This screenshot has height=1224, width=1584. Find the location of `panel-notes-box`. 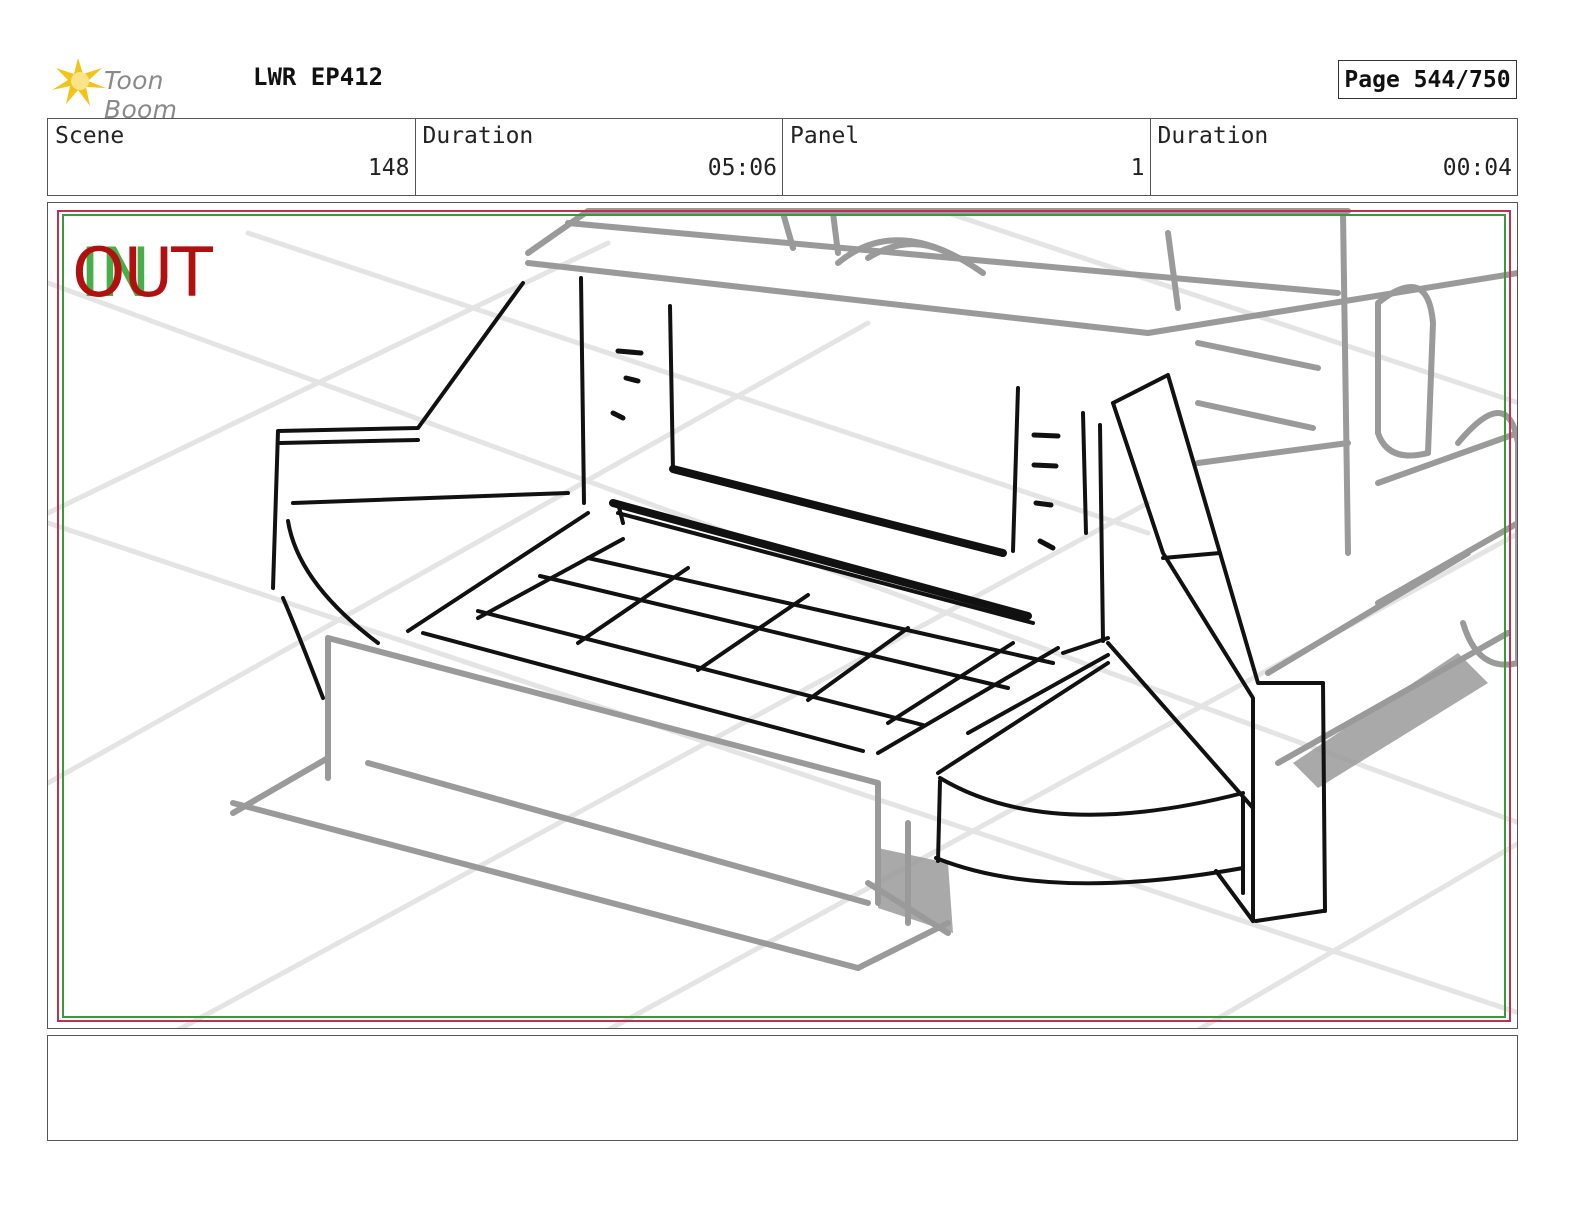

panel-notes-box is located at coordinates (782, 1088).